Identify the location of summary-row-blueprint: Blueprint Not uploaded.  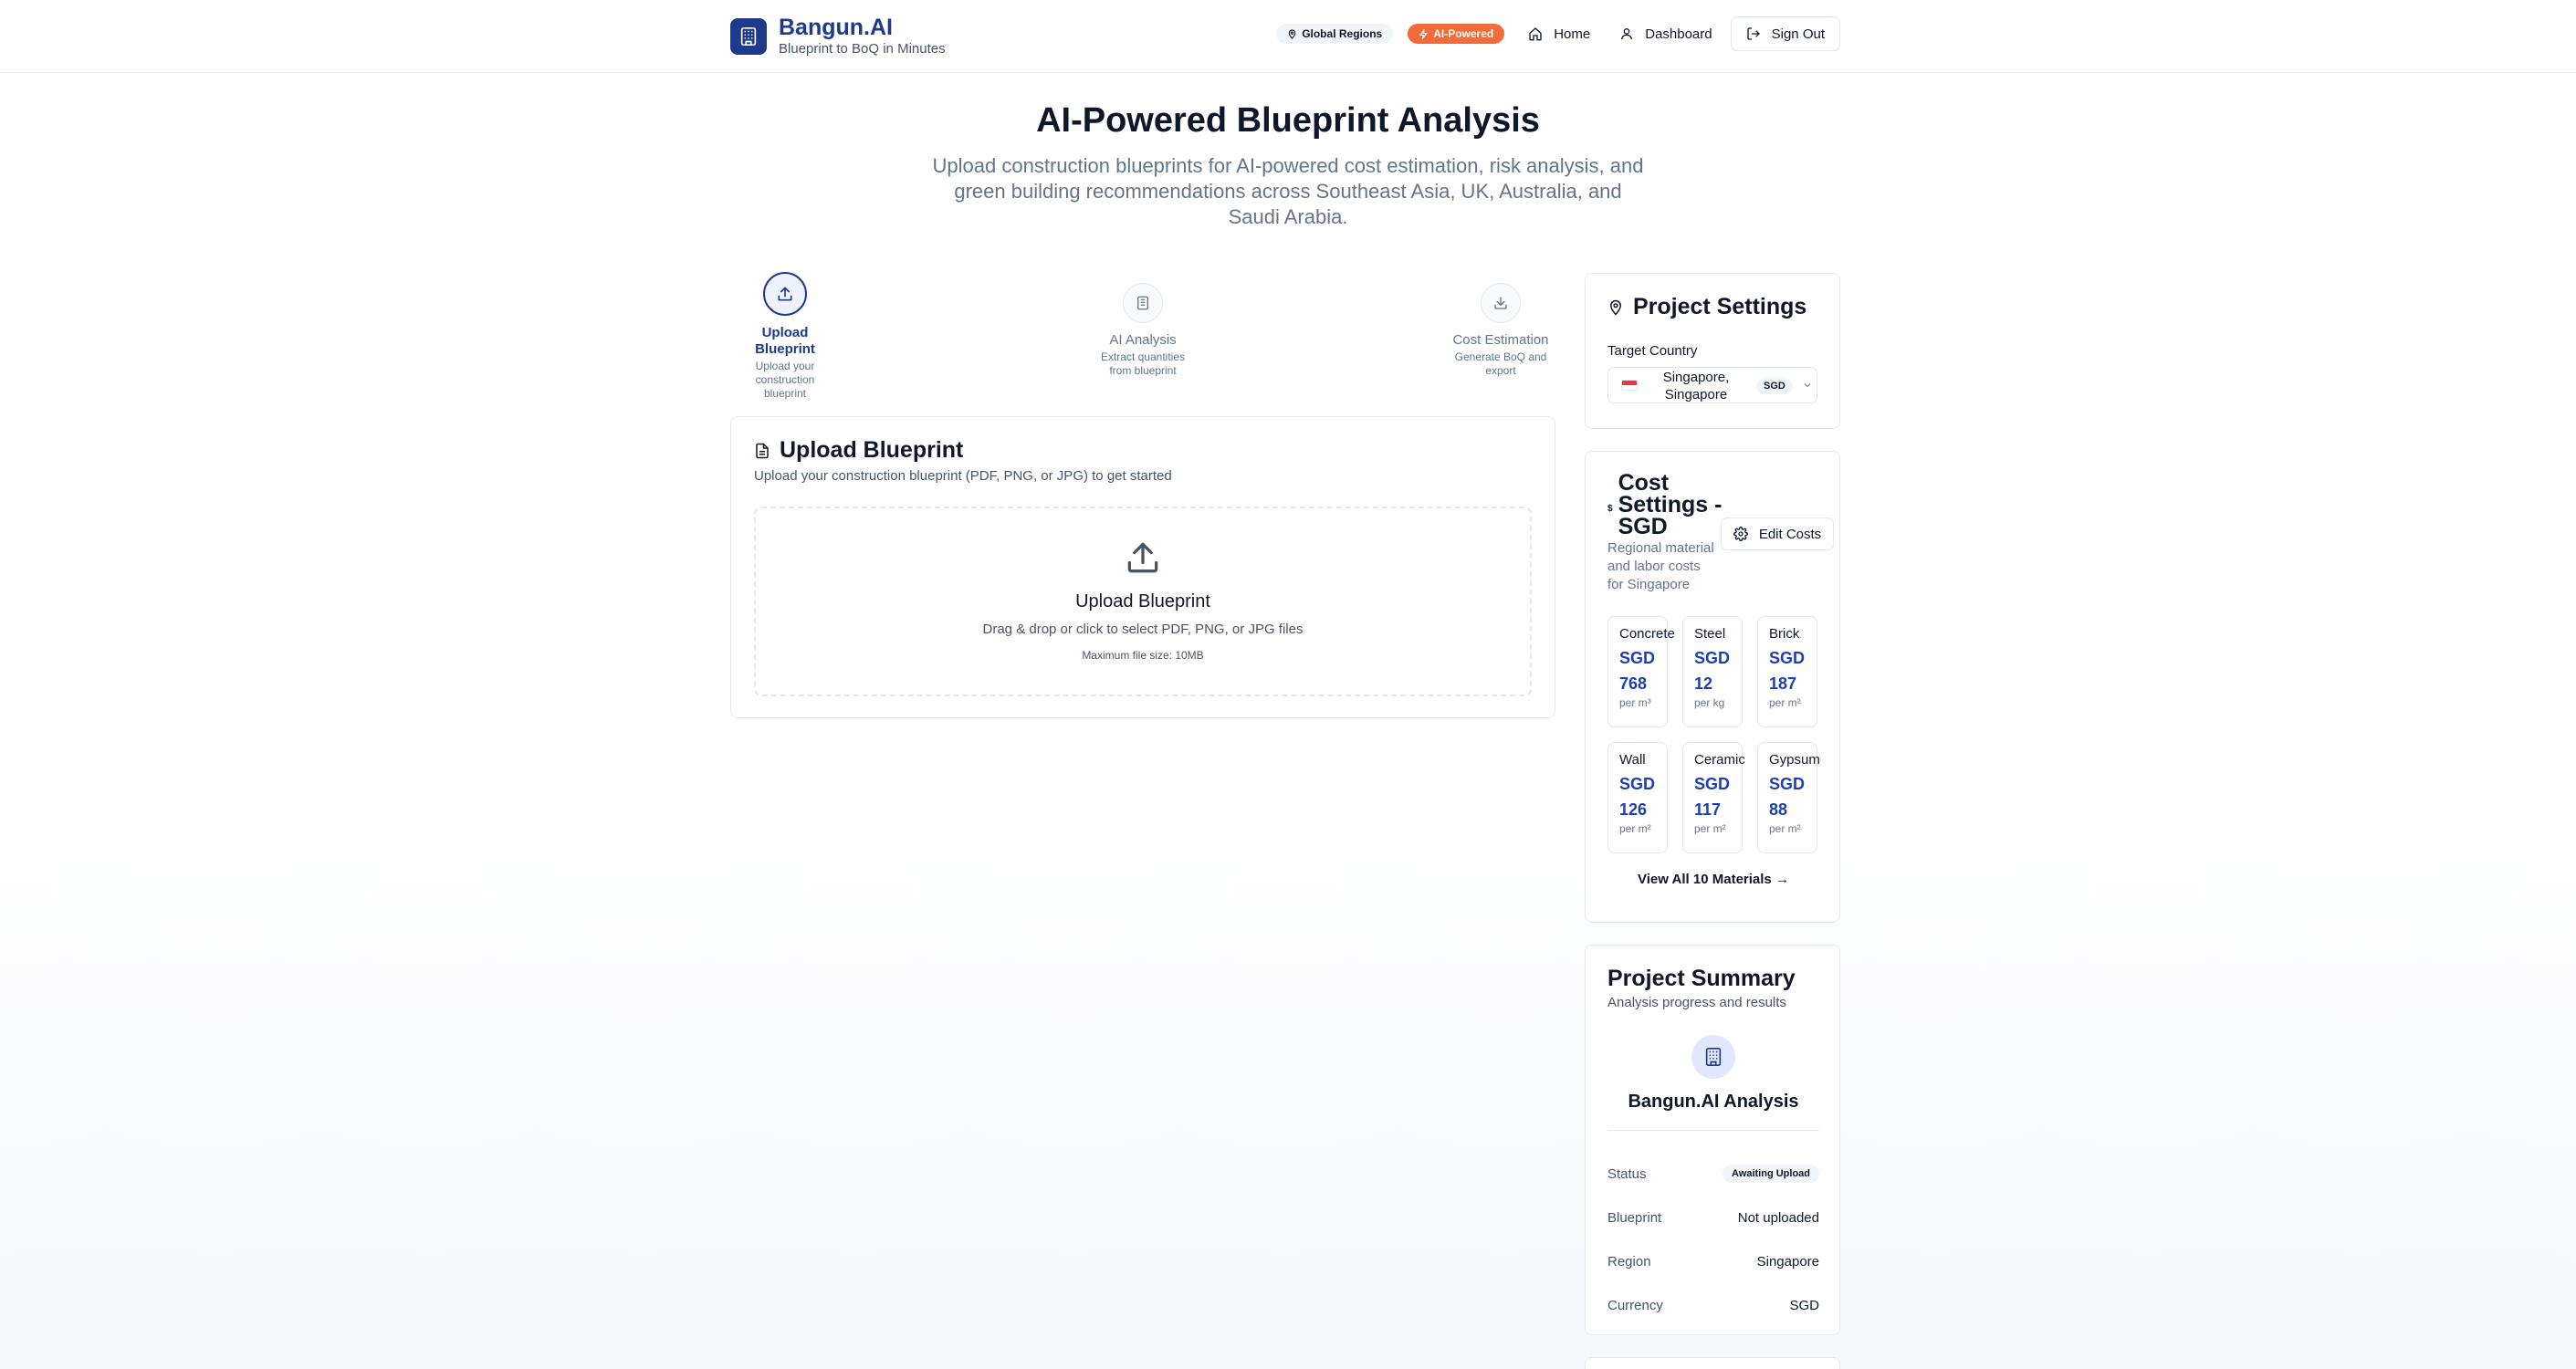
(1713, 1217).